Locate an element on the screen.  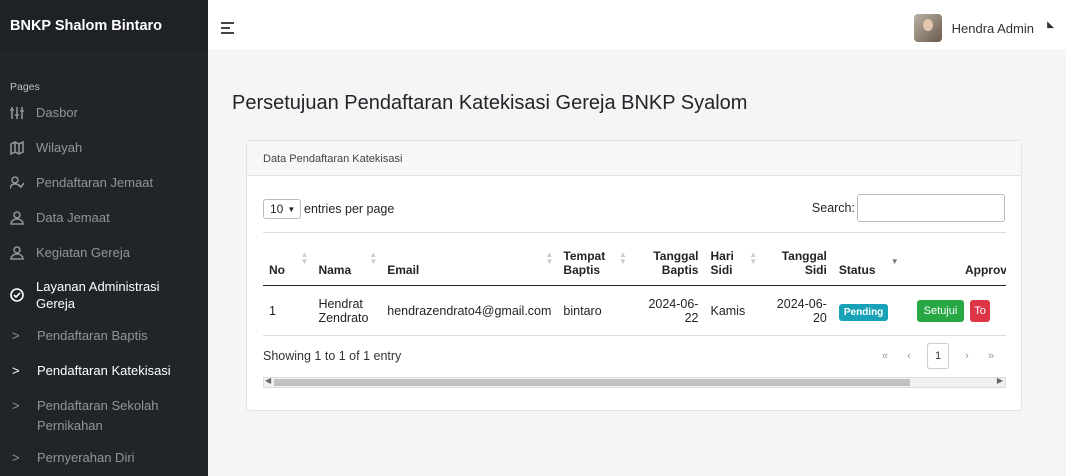
avatar is located at coordinates (927, 28).